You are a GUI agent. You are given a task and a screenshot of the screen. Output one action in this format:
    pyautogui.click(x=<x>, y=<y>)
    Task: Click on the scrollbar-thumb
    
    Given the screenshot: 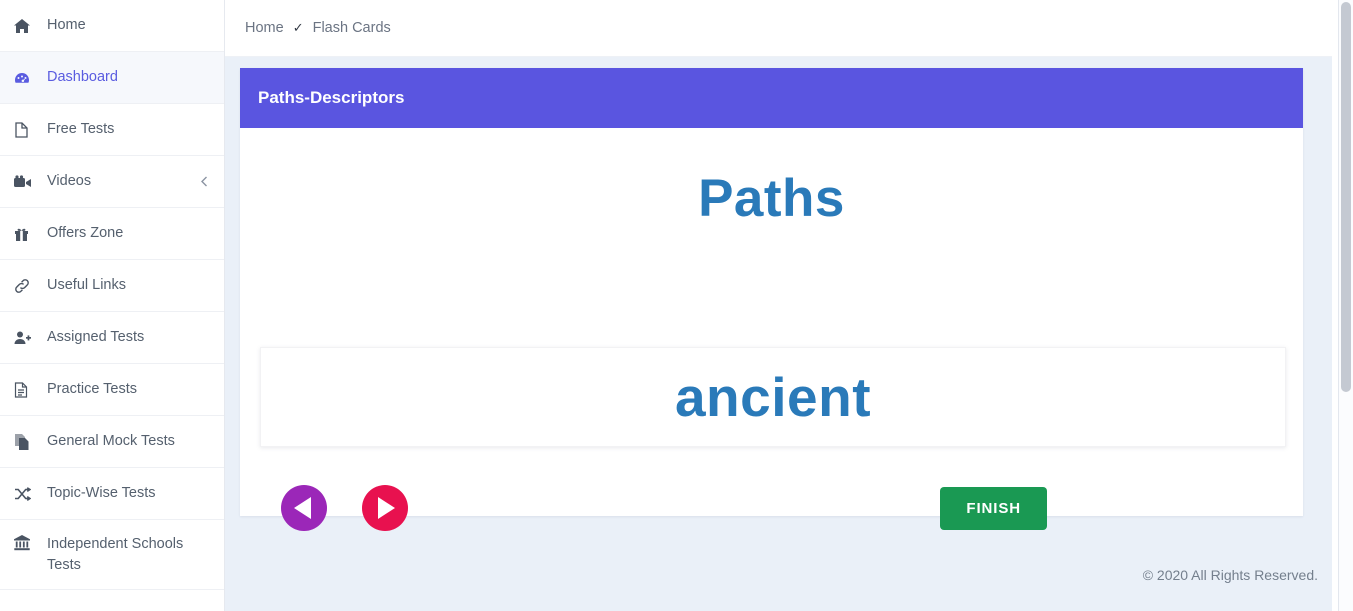 What is the action you would take?
    pyautogui.click(x=1346, y=197)
    